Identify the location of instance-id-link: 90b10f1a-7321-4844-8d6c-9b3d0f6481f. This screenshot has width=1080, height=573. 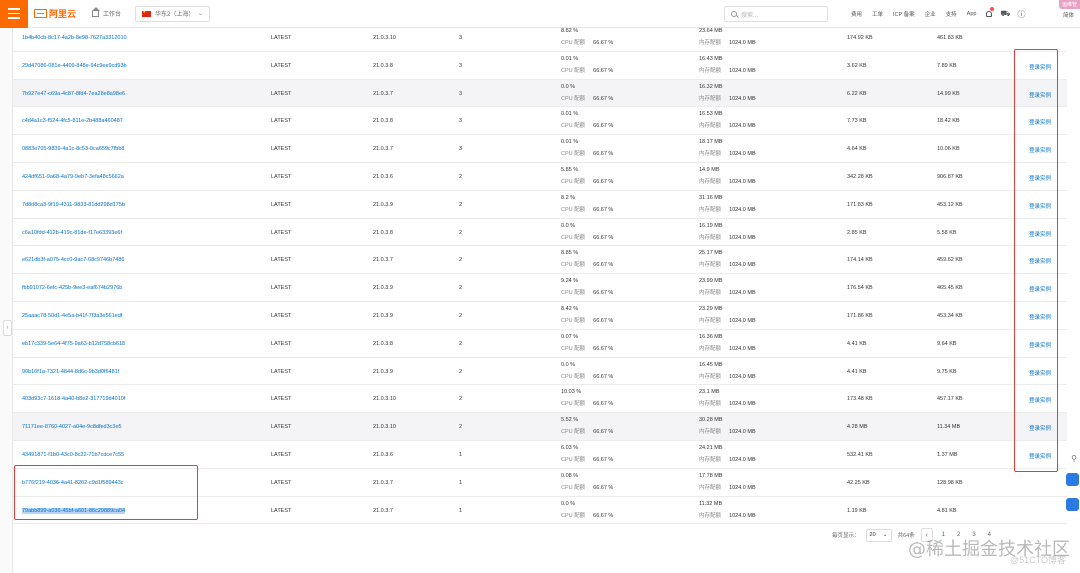
(70, 372).